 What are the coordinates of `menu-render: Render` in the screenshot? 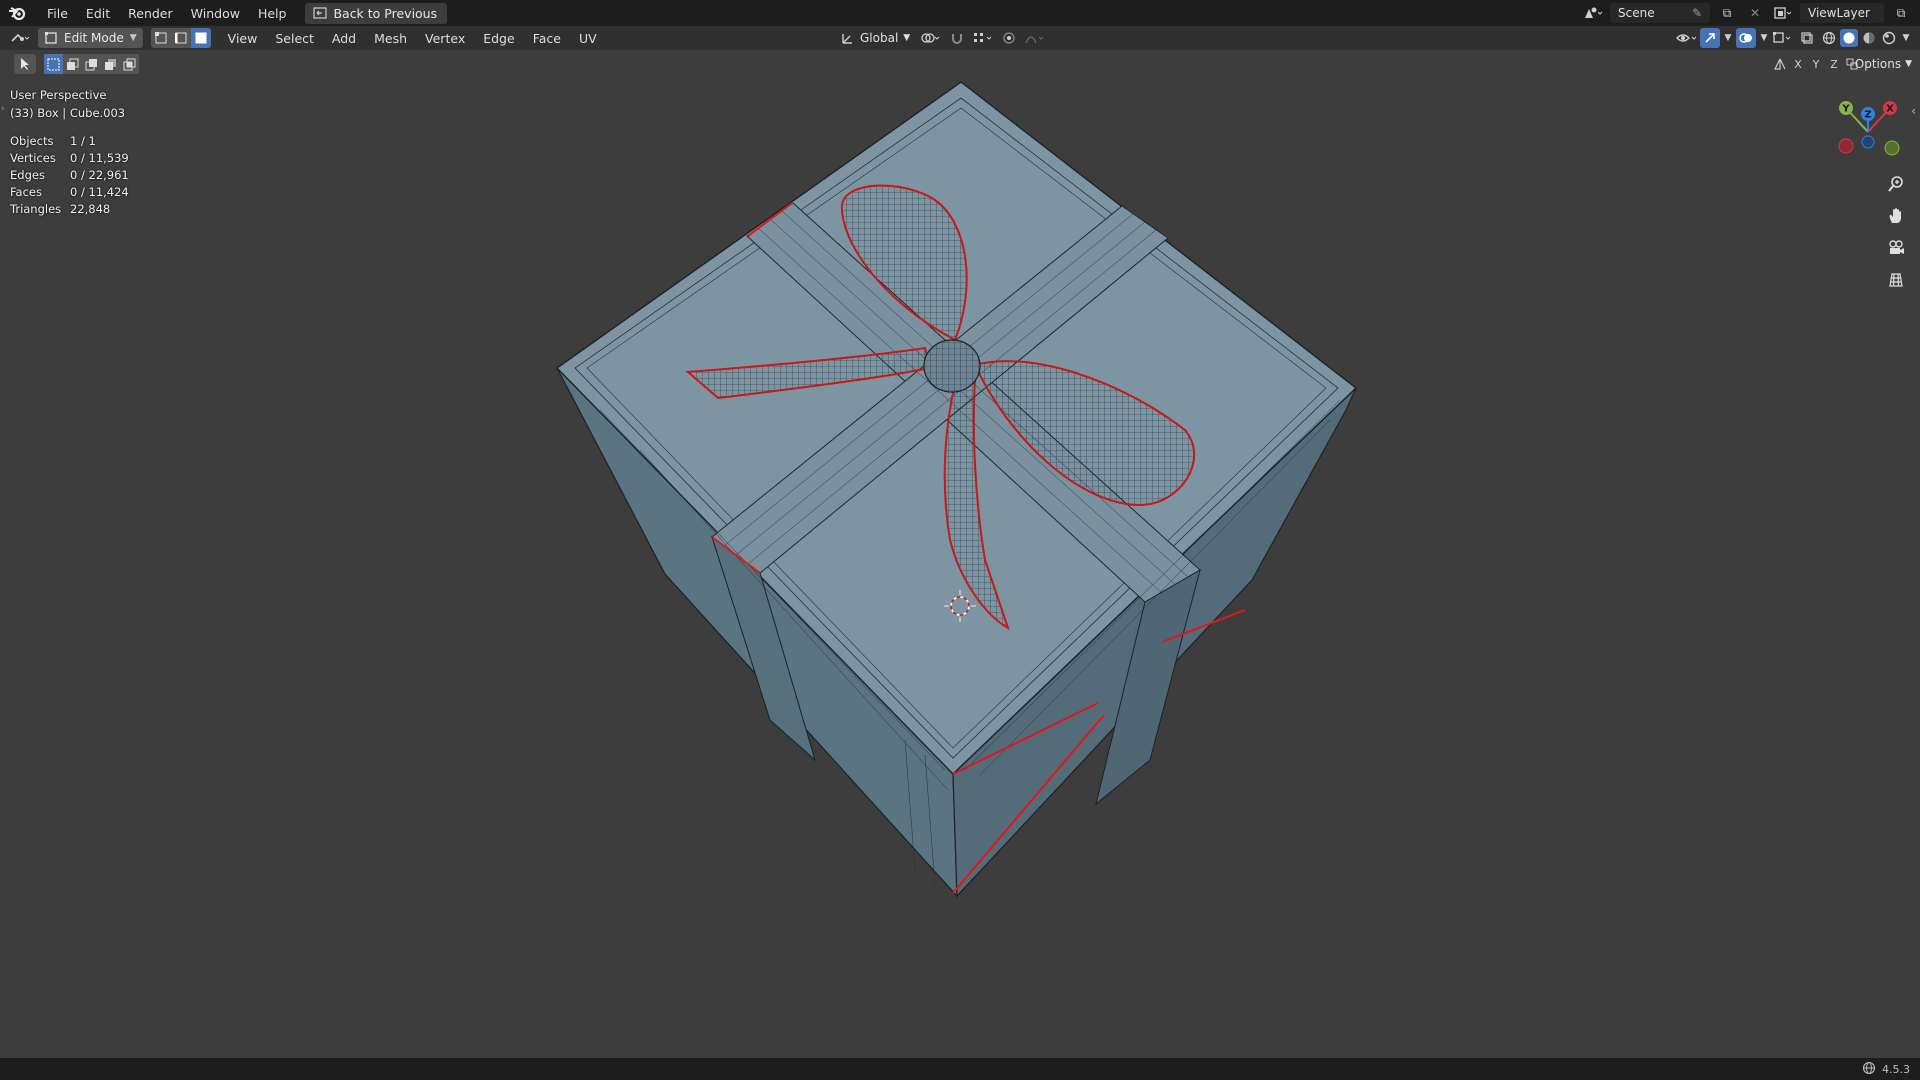 It's located at (150, 13).